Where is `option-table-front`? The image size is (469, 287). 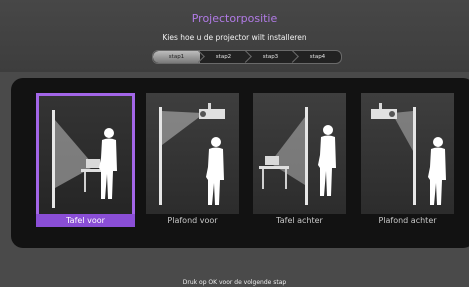 option-table-front is located at coordinates (85, 156).